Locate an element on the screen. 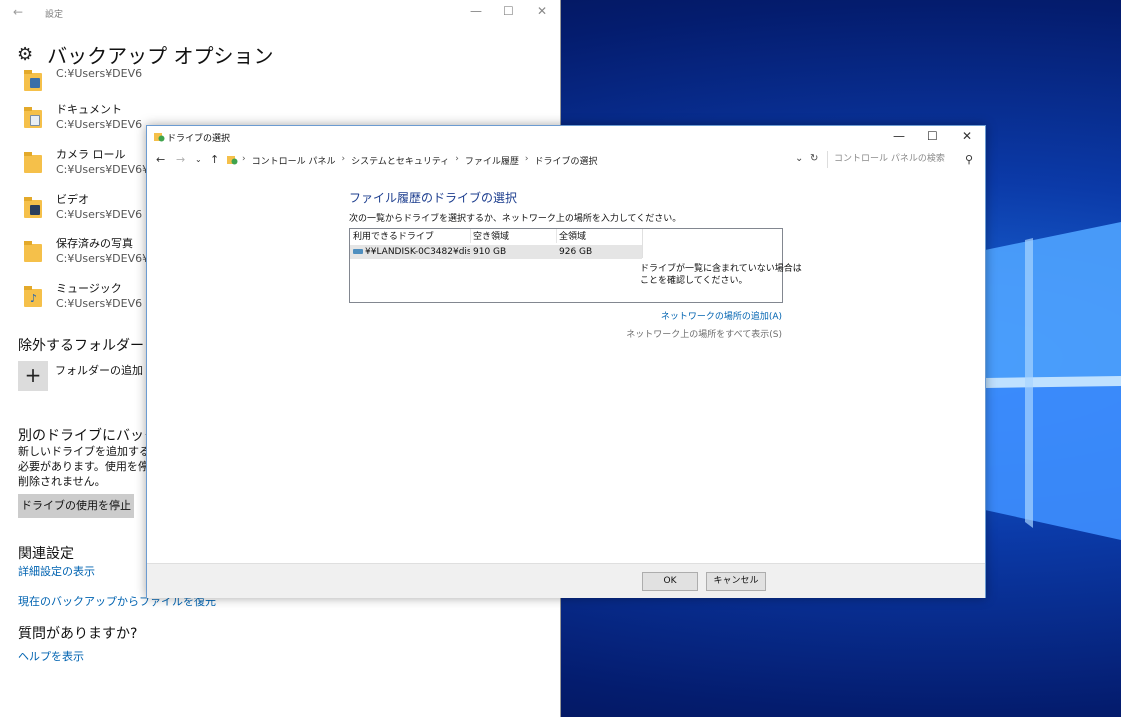 This screenshot has width=1121, height=717. network-drive-icon is located at coordinates (358, 251).